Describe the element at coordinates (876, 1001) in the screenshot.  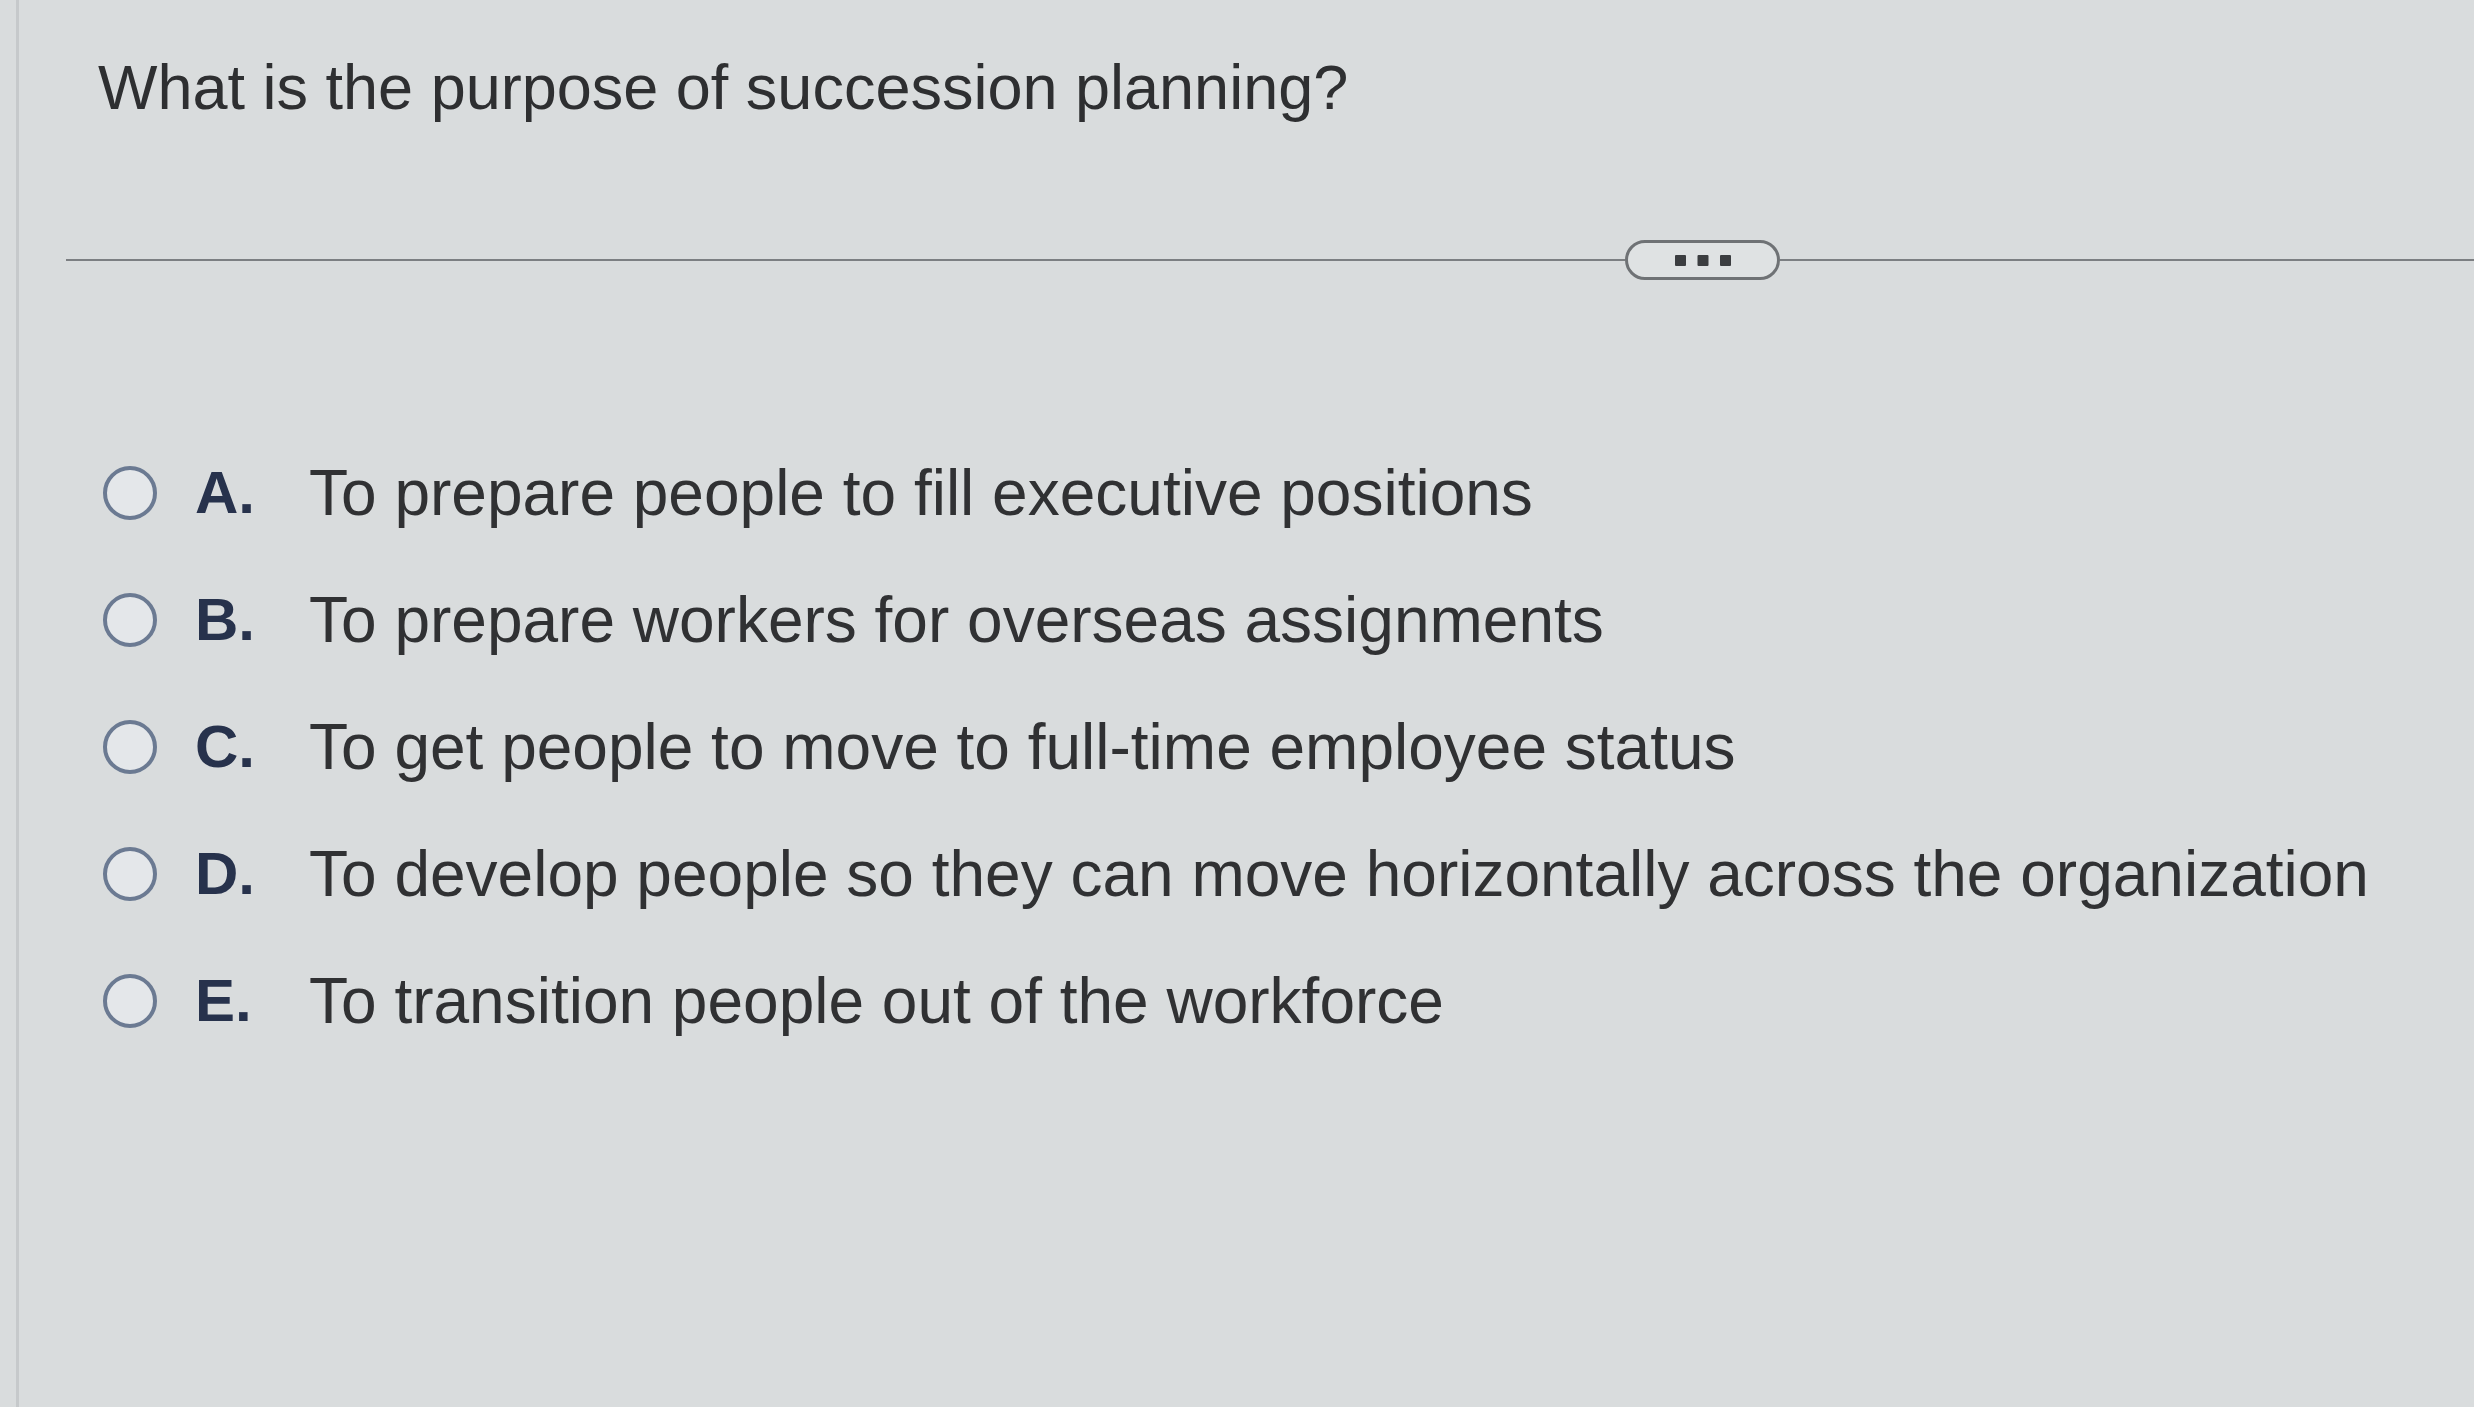
I see `option-text: To transition people out of the workforce` at that location.